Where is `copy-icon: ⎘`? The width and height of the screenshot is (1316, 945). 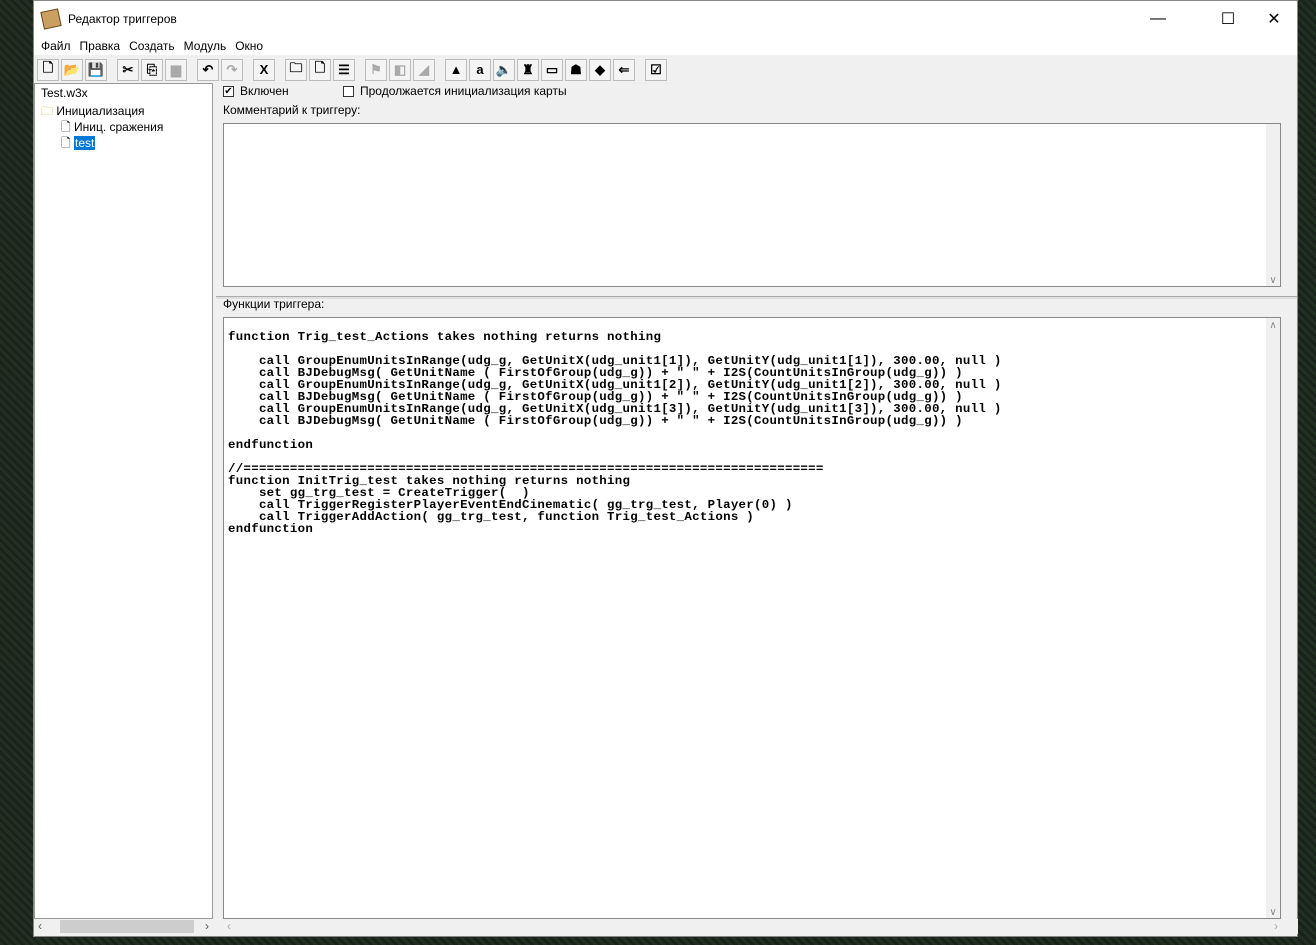 copy-icon: ⎘ is located at coordinates (152, 69).